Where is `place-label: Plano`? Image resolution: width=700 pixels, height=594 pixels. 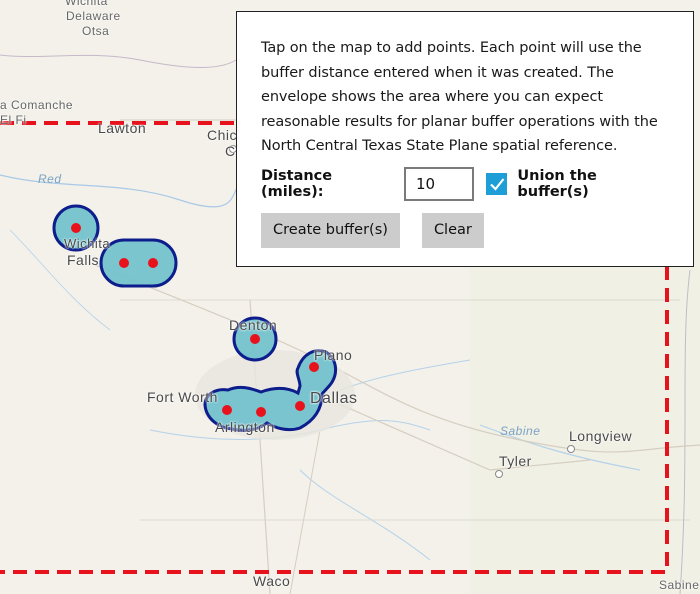
place-label: Plano is located at coordinates (333, 355).